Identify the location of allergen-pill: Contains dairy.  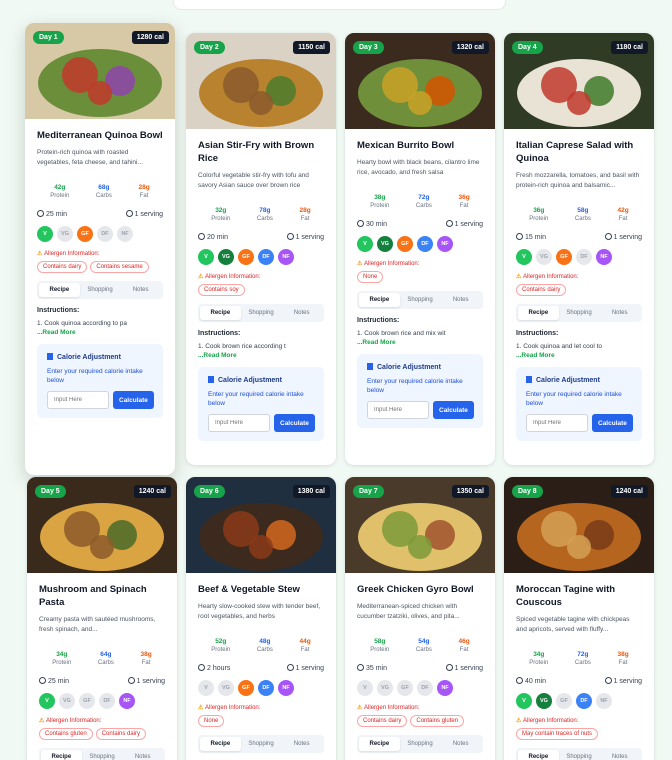
(121, 734).